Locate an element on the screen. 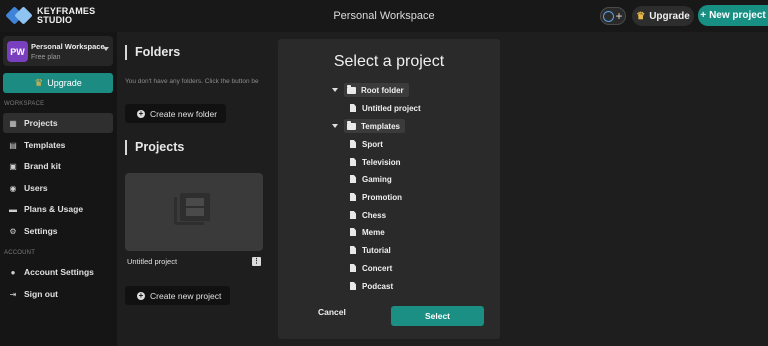 Image resolution: width=768 pixels, height=346 pixels. workspace-section-label: WORKSPACE is located at coordinates (24, 104).